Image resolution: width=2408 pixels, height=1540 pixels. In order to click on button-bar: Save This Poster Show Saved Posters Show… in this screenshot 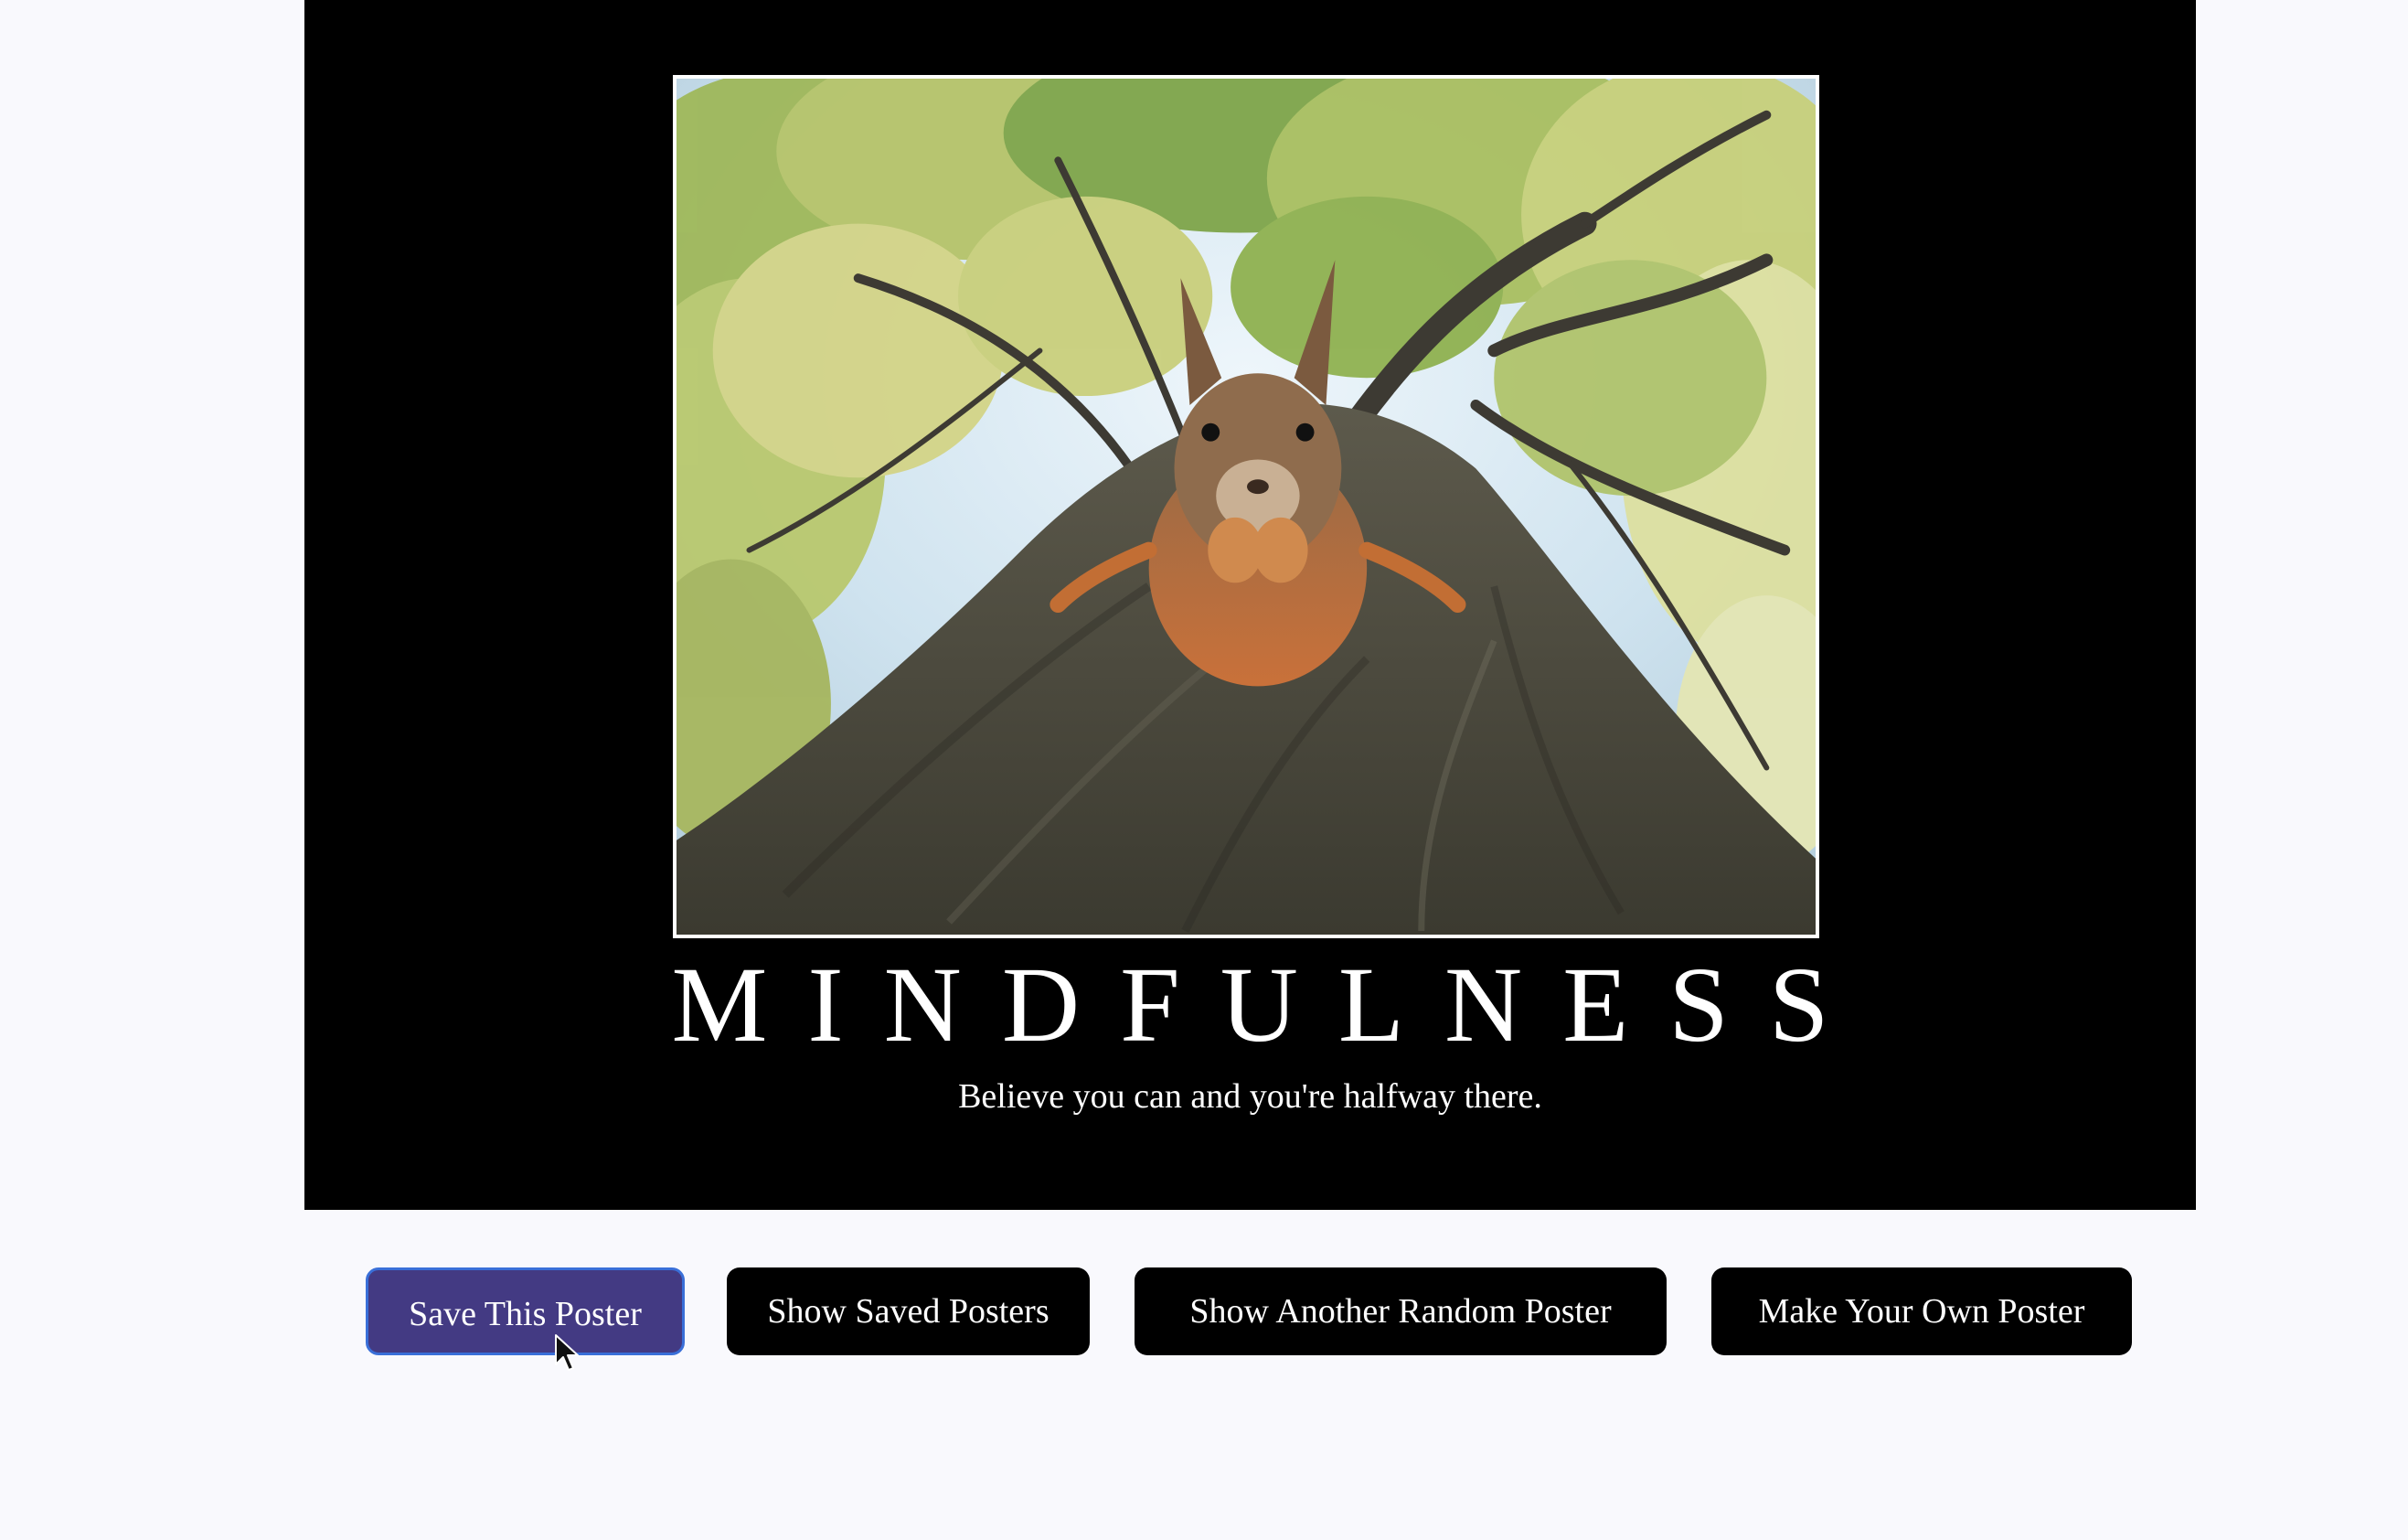, I will do `click(1204, 1313)`.